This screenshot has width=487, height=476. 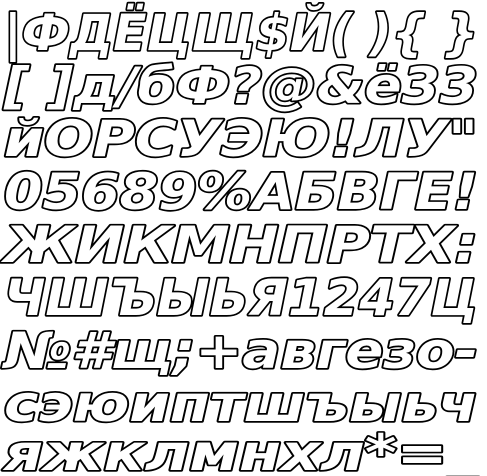 What do you see at coordinates (240, 86) in the screenshot?
I see `glyph-row-2: [ ]д/бФ?@&ё33` at bounding box center [240, 86].